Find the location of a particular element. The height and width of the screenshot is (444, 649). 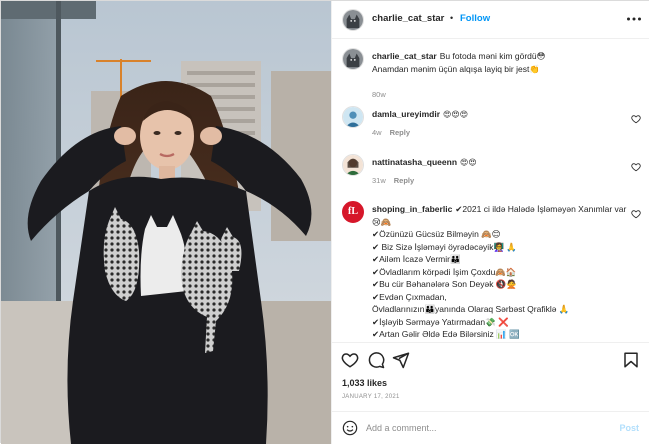

caption-username: charlie_cat_star is located at coordinates (404, 56).